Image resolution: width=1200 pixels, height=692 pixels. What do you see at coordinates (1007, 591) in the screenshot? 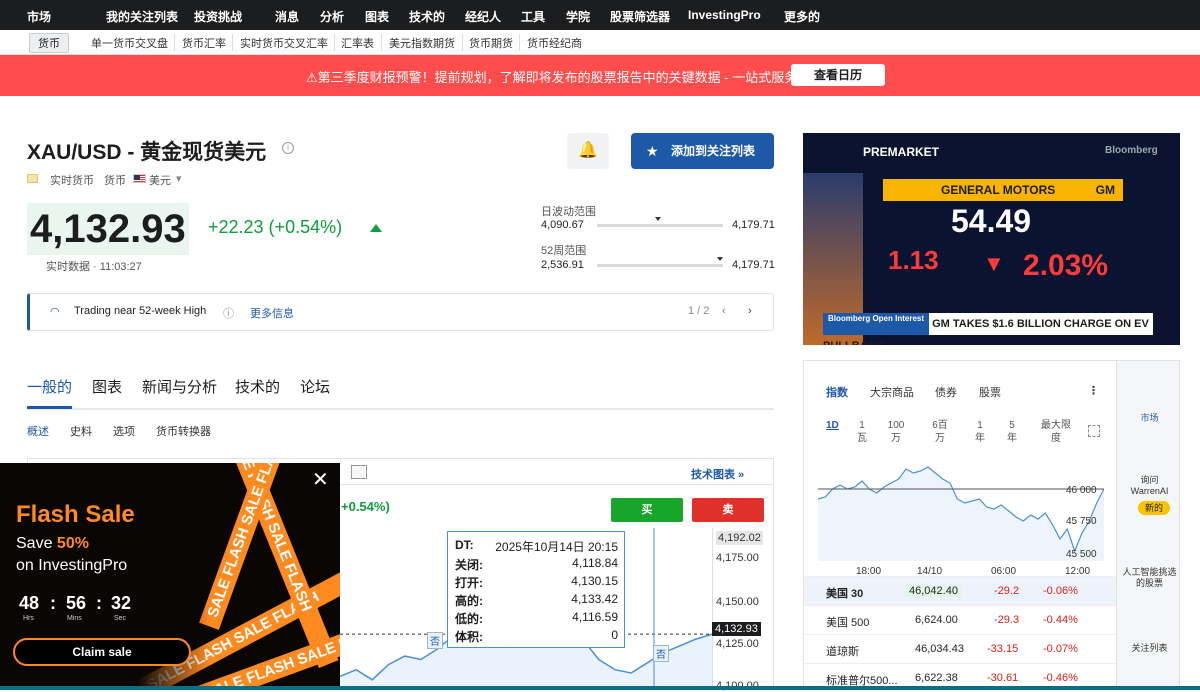
I see `market-change: -29.2` at bounding box center [1007, 591].